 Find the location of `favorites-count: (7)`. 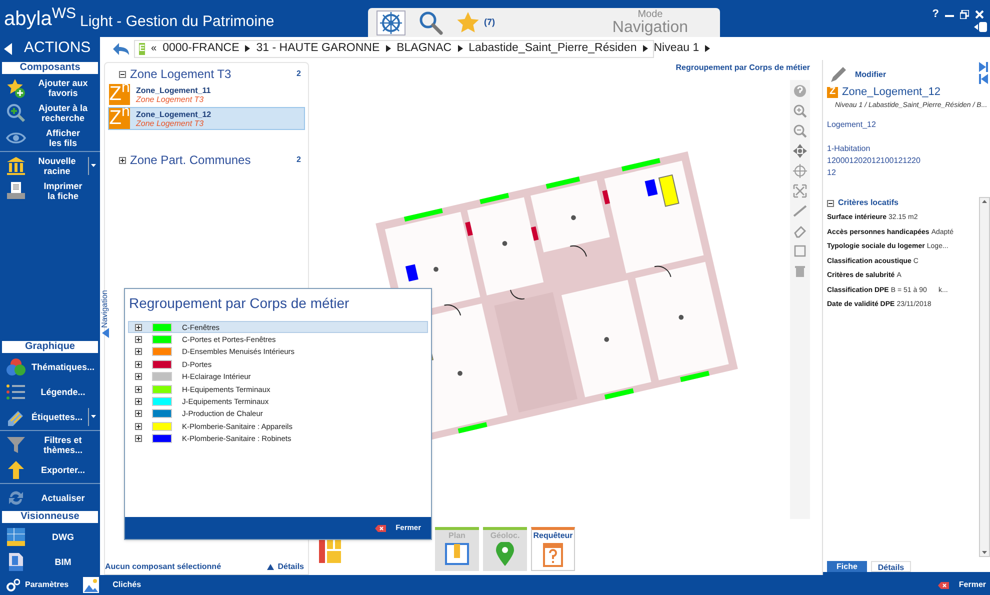

favorites-count: (7) is located at coordinates (489, 22).